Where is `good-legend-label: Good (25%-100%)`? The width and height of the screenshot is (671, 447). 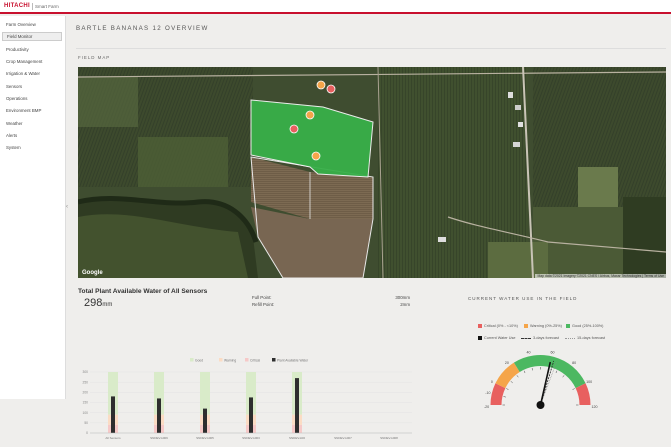
good-legend-label: Good (25%-100%) is located at coordinates (588, 326).